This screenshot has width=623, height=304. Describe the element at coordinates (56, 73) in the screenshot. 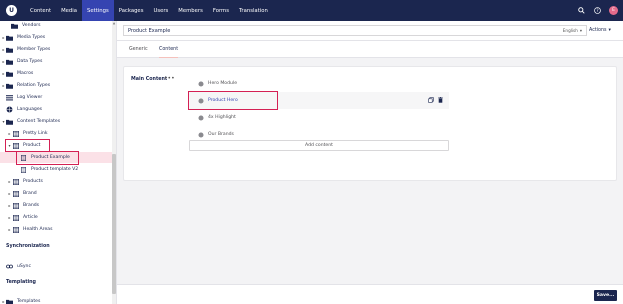

I see `tree-item-macros: ▸ Macros` at that location.